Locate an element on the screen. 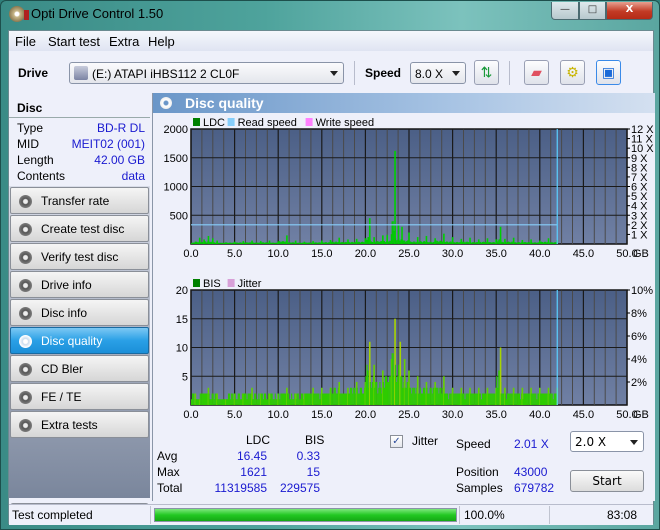 The height and width of the screenshot is (530, 660). jitter-checkbox: ✓ is located at coordinates (396, 441).